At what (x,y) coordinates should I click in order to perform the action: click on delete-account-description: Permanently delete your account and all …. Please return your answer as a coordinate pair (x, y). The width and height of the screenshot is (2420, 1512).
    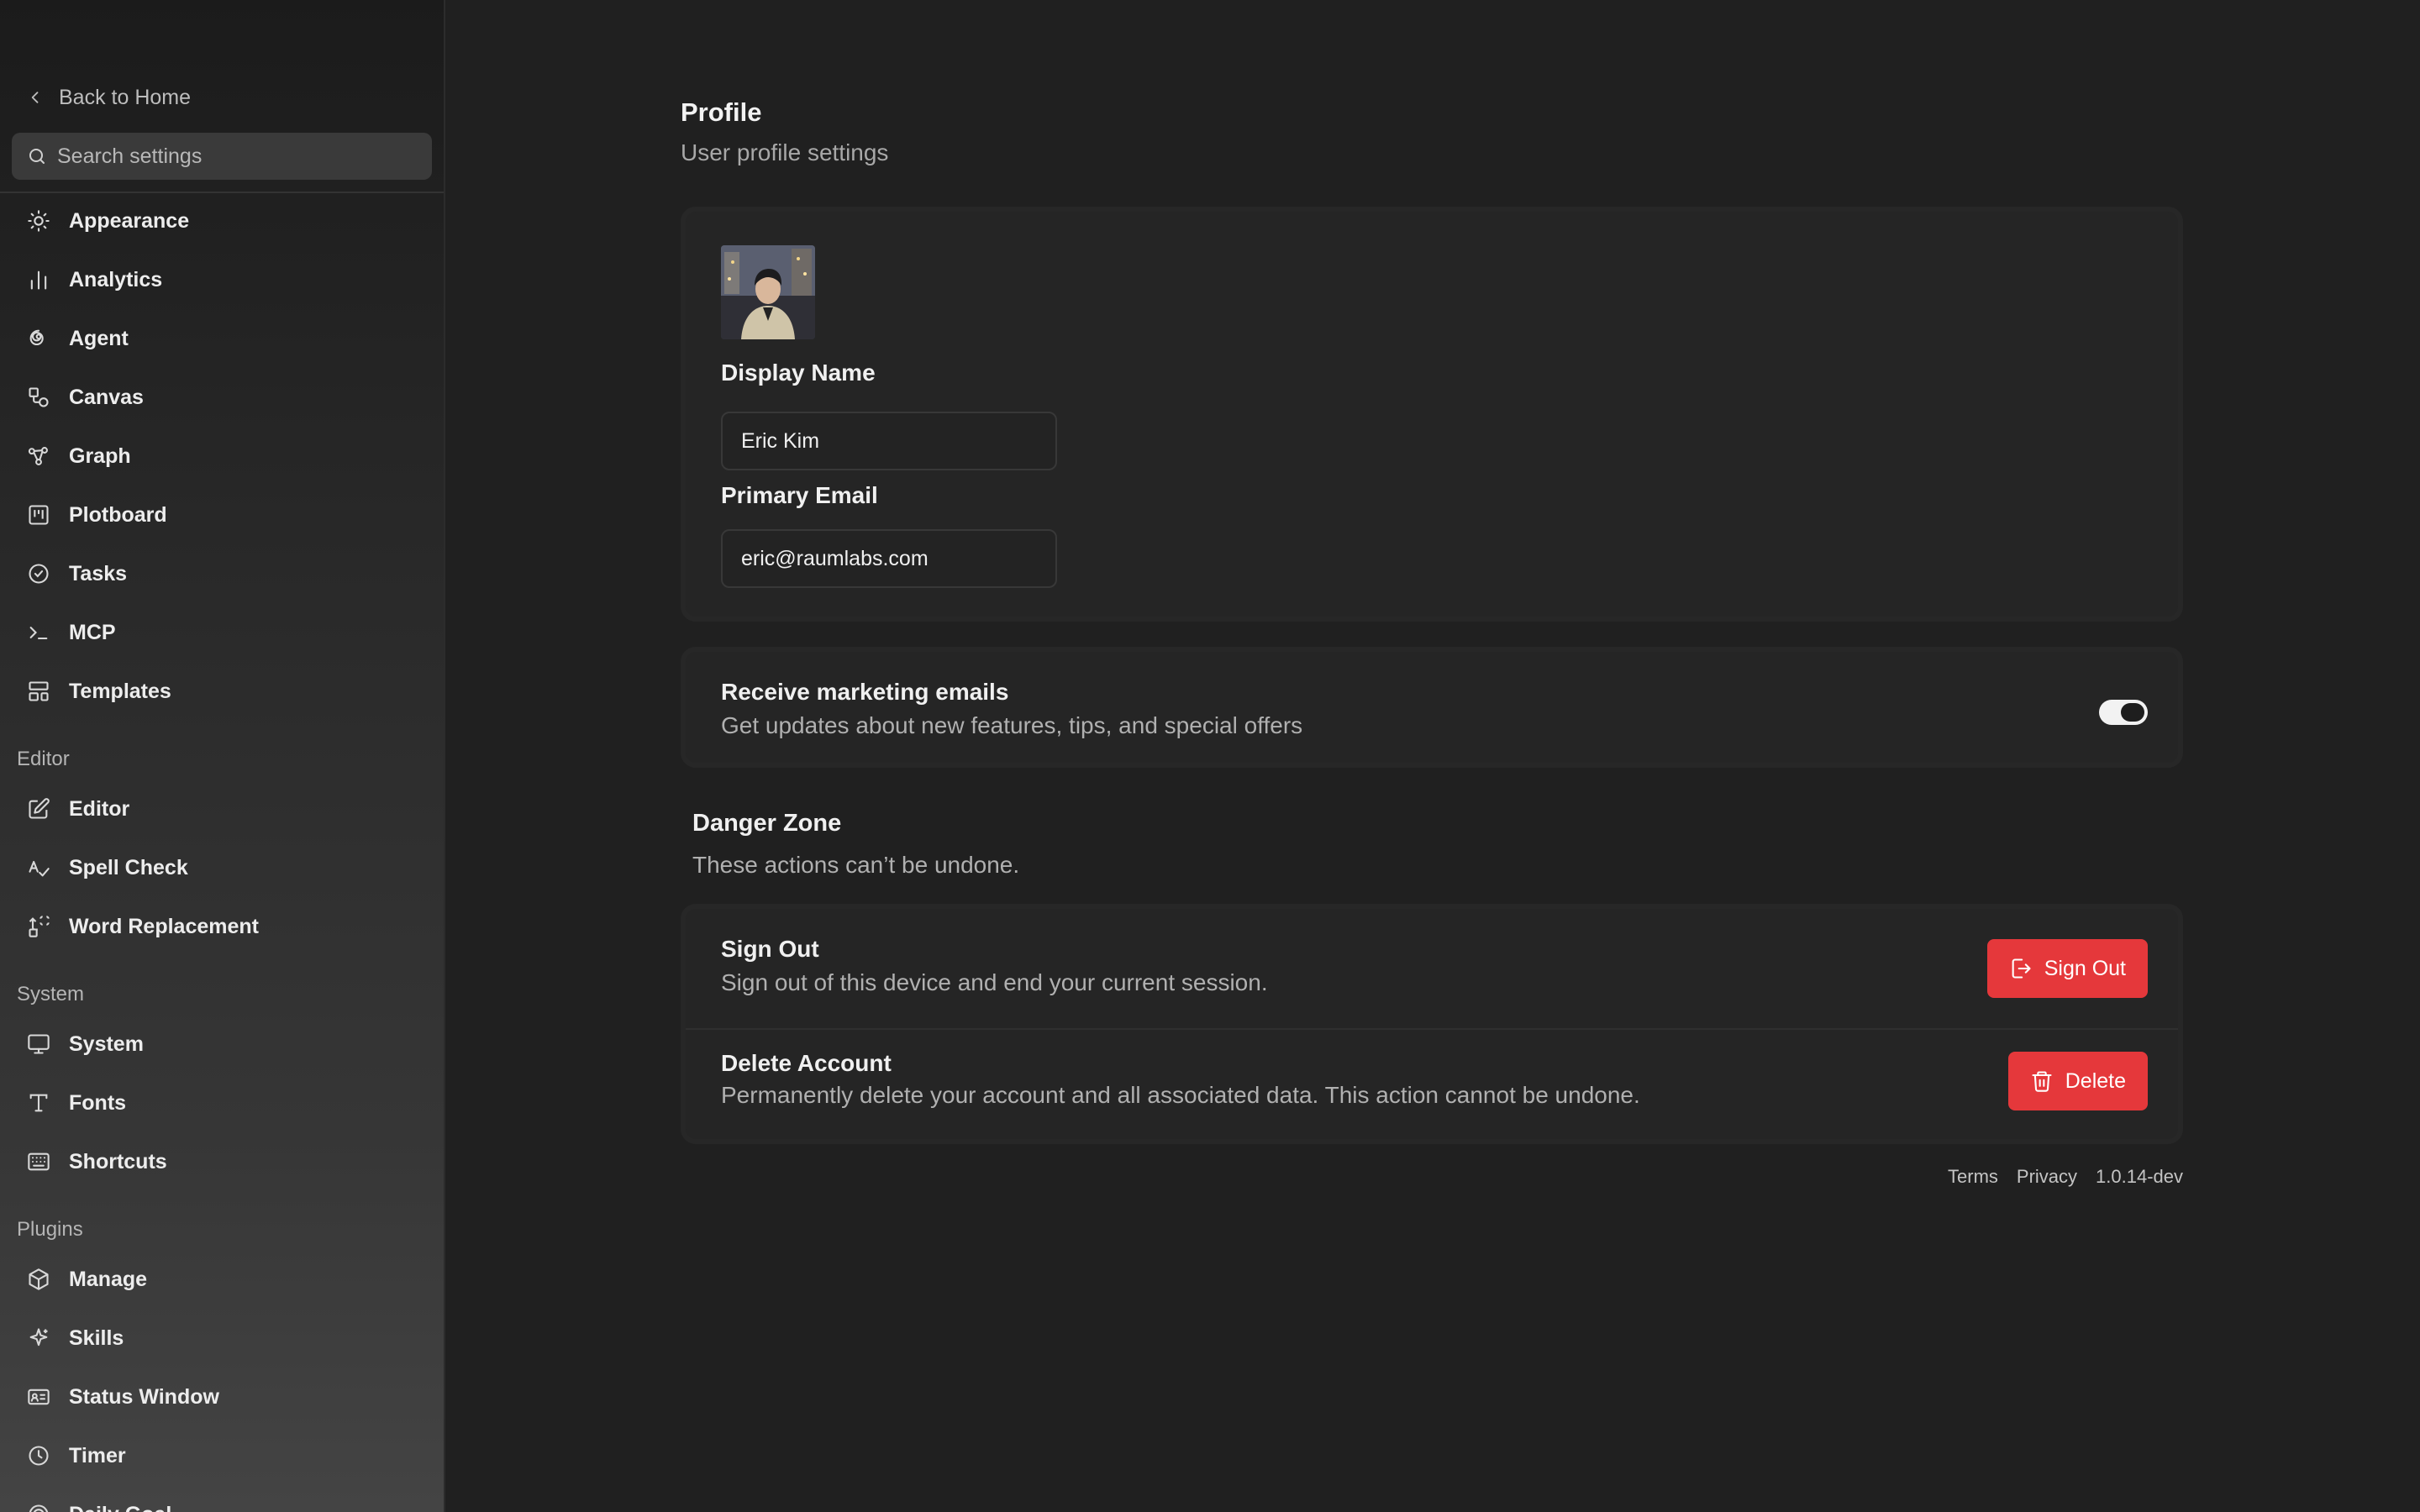
    Looking at the image, I should click on (1180, 1095).